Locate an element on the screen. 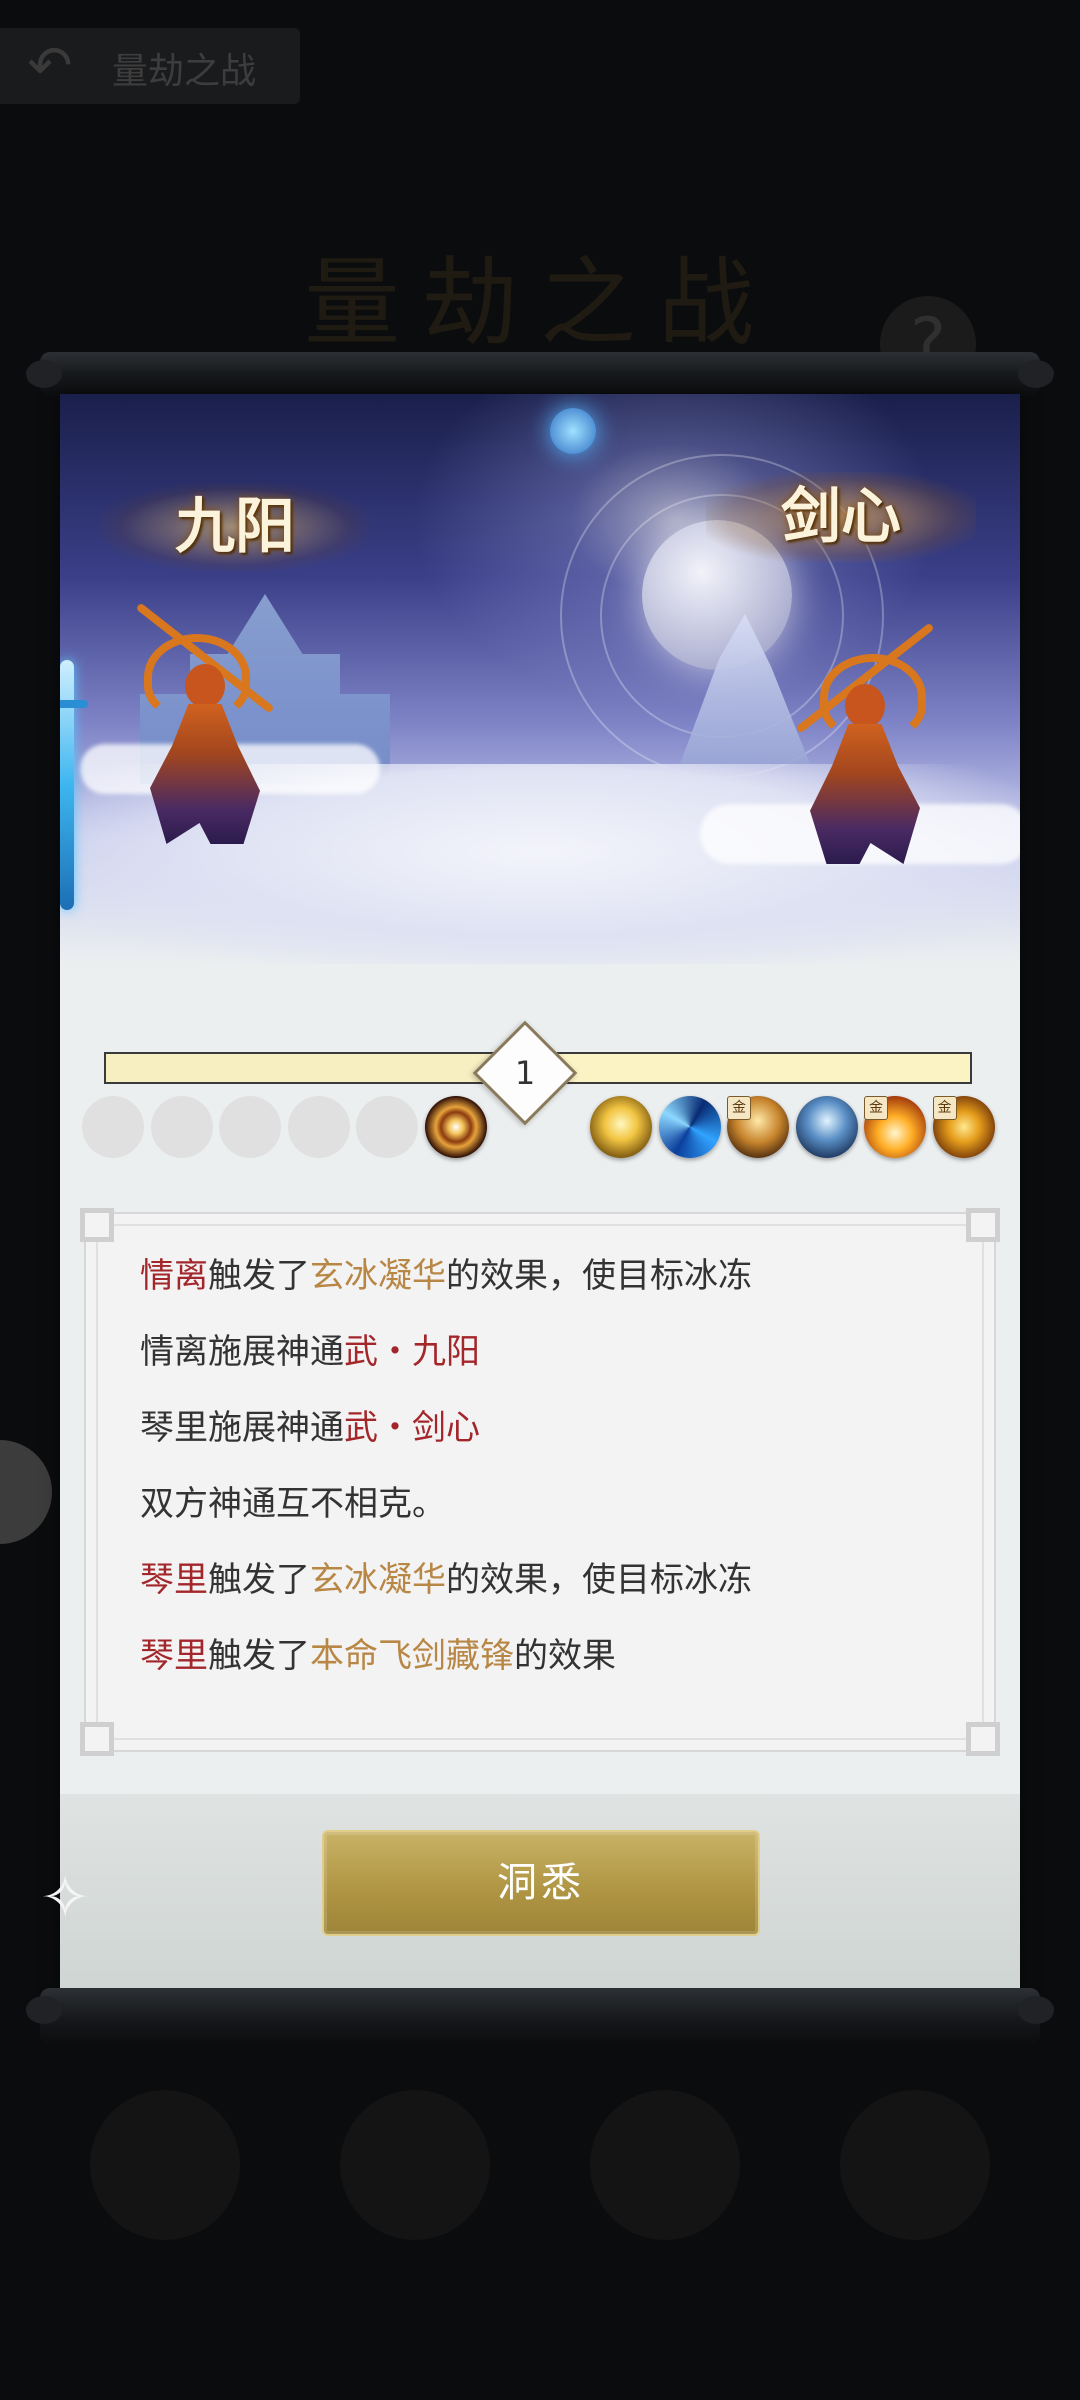  right-player-name: 剑心 is located at coordinates (841, 517).